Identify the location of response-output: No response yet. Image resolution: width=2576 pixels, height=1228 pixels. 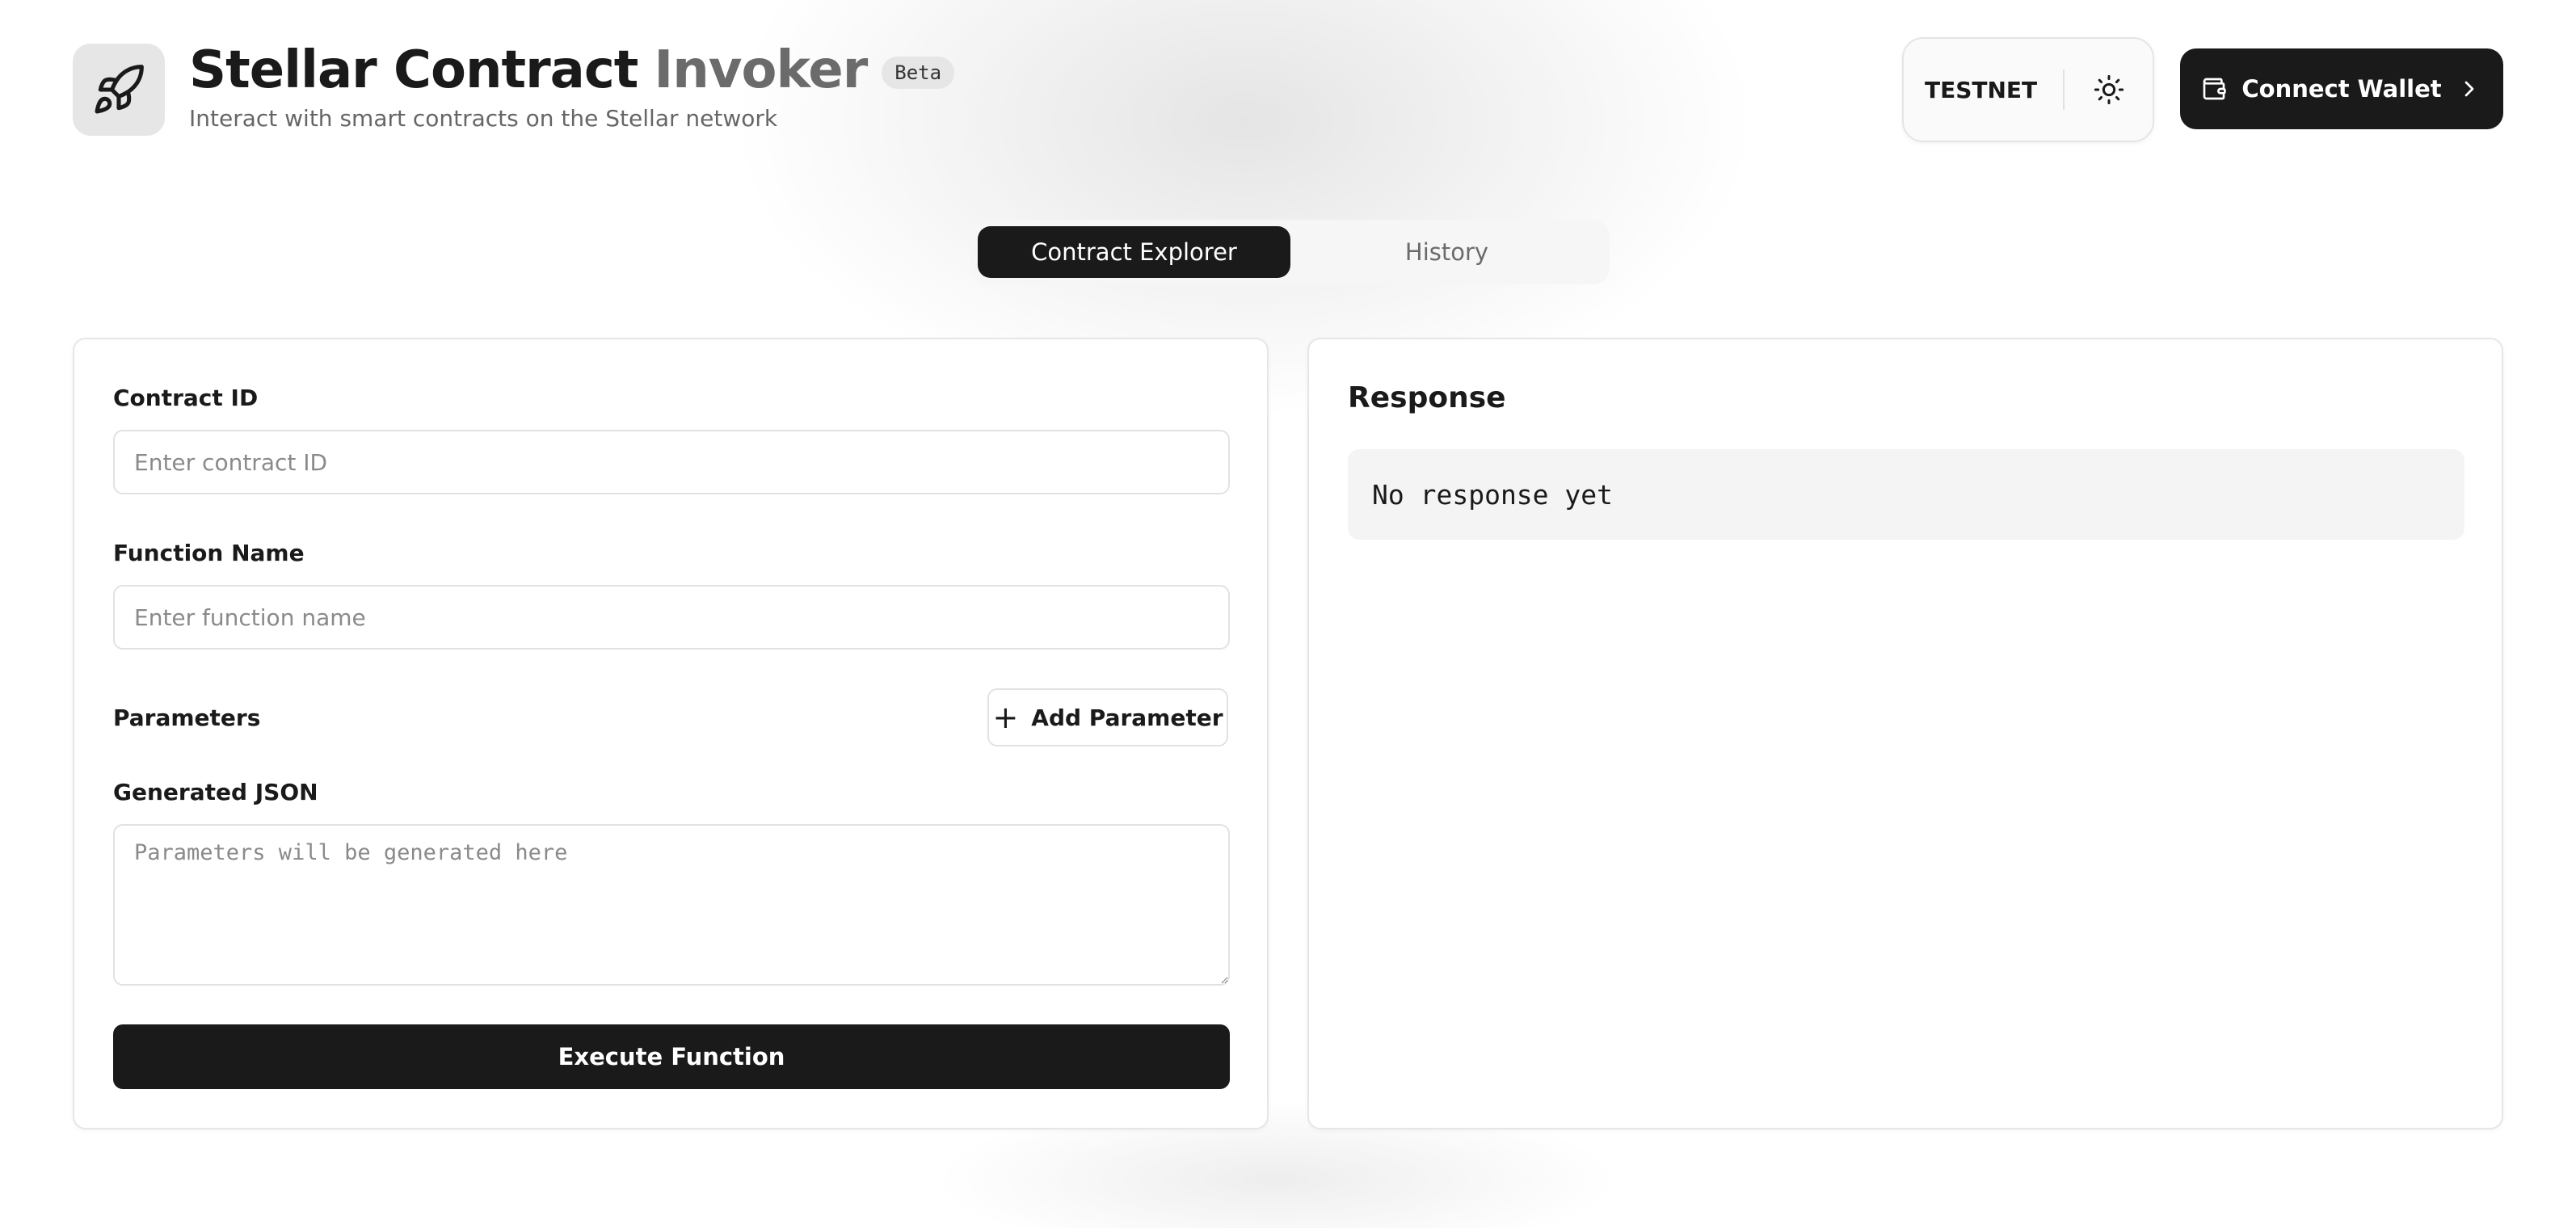
(1906, 494).